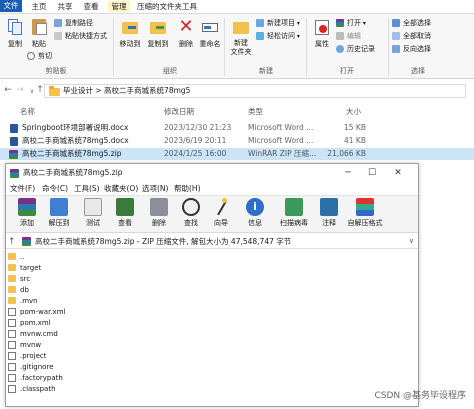 Image resolution: width=474 pixels, height=409 pixels. What do you see at coordinates (372, 173) in the screenshot?
I see `maximize-icon: ☐` at bounding box center [372, 173].